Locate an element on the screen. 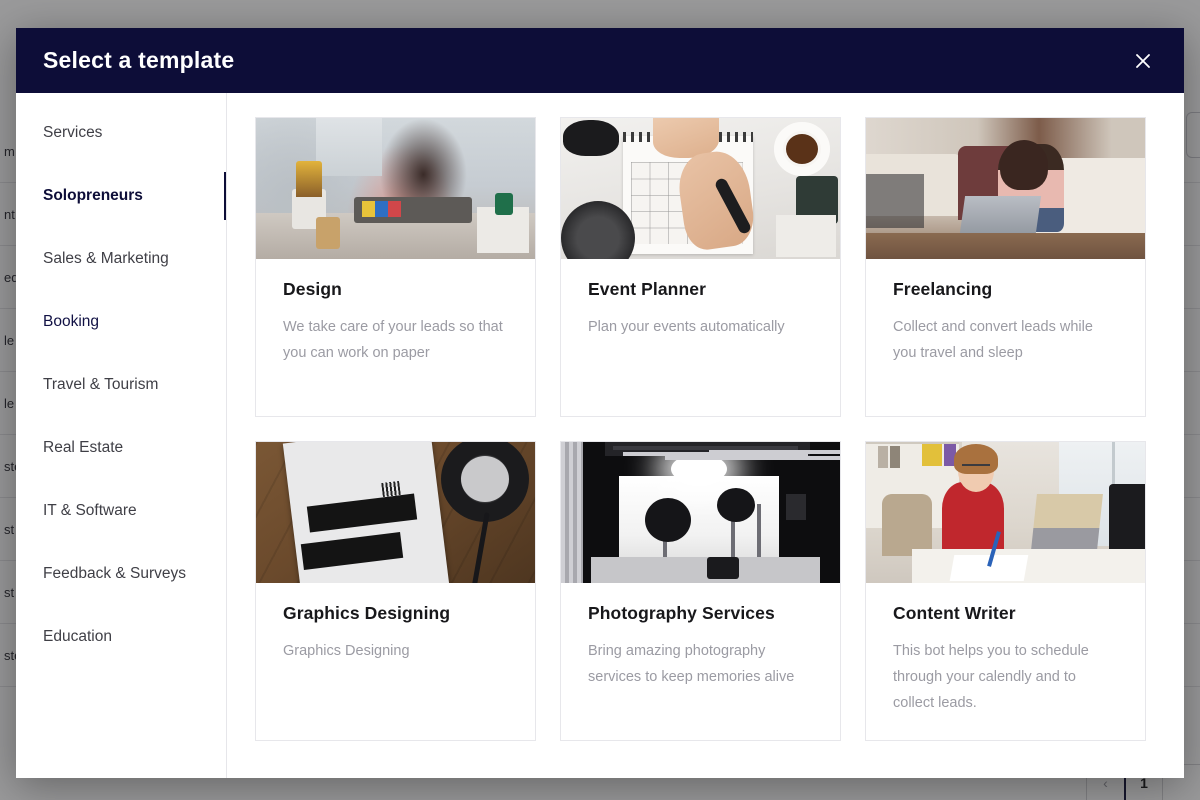  sidebar-item-education: Education is located at coordinates (121, 636).